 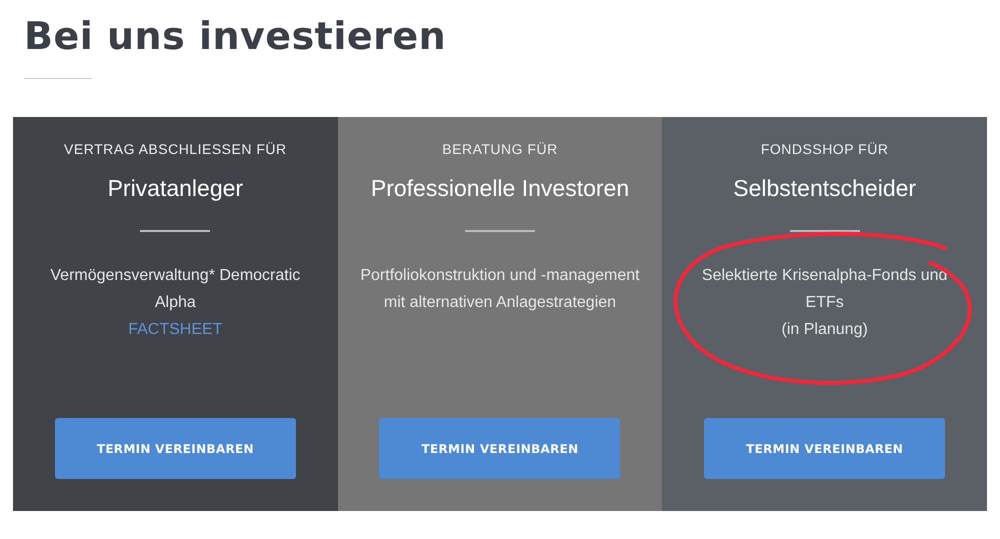 I want to click on card-title: Privatanleger, so click(x=176, y=188).